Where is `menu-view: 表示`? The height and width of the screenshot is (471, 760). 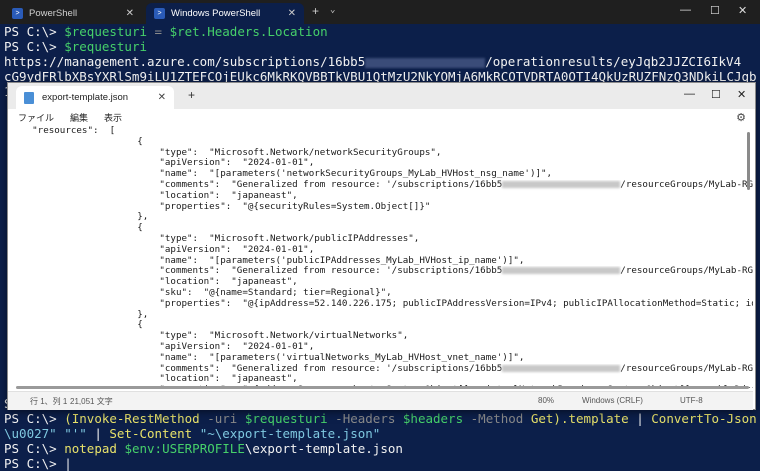
menu-view: 表示 is located at coordinates (113, 117).